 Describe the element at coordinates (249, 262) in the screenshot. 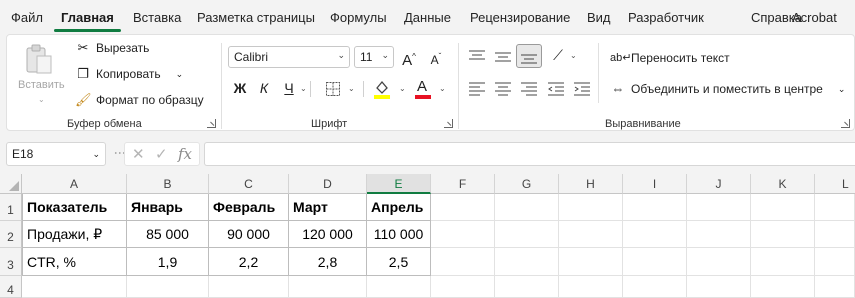

I see `cell-c3: 2,2` at that location.